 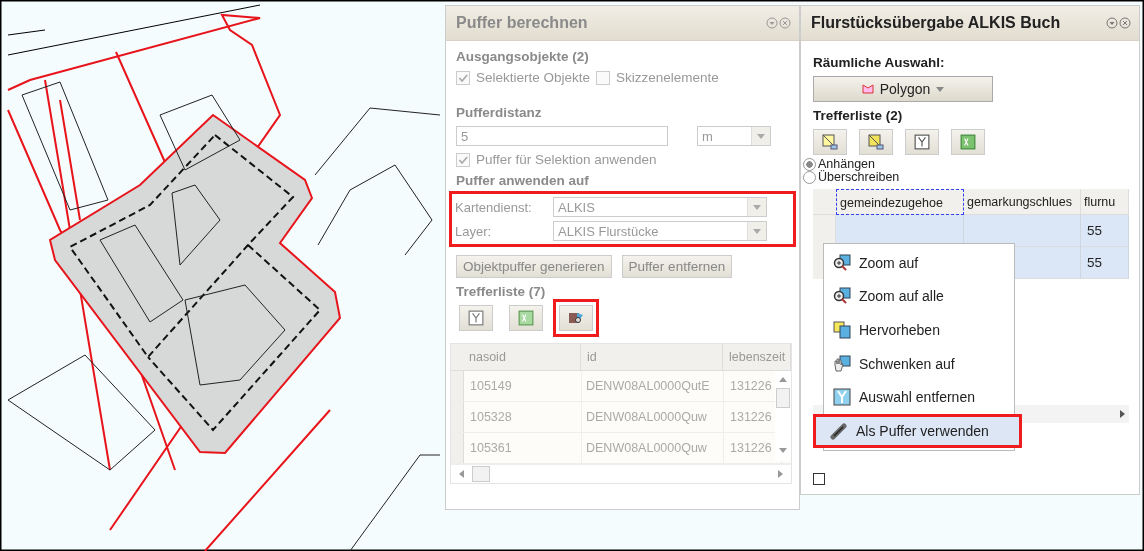 I want to click on hand-icon, so click(x=842, y=363).